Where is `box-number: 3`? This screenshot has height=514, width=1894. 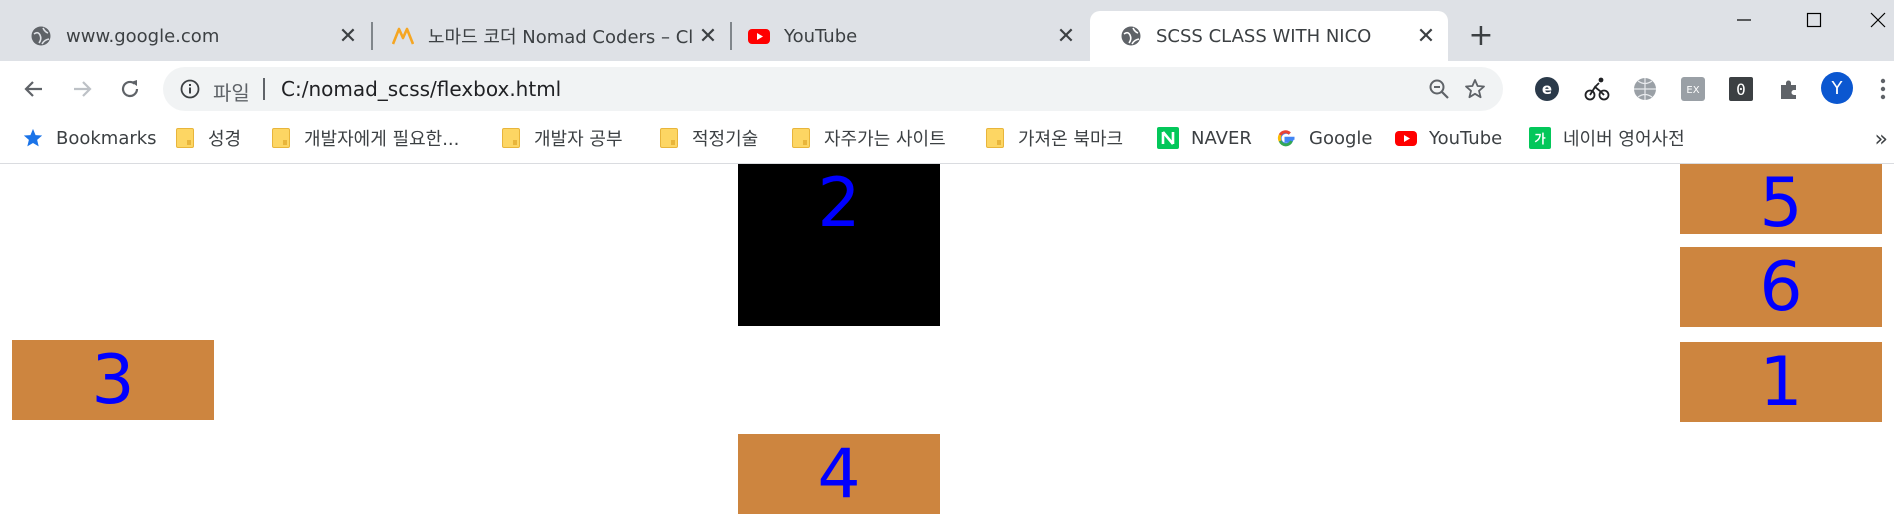
box-number: 3 is located at coordinates (113, 380).